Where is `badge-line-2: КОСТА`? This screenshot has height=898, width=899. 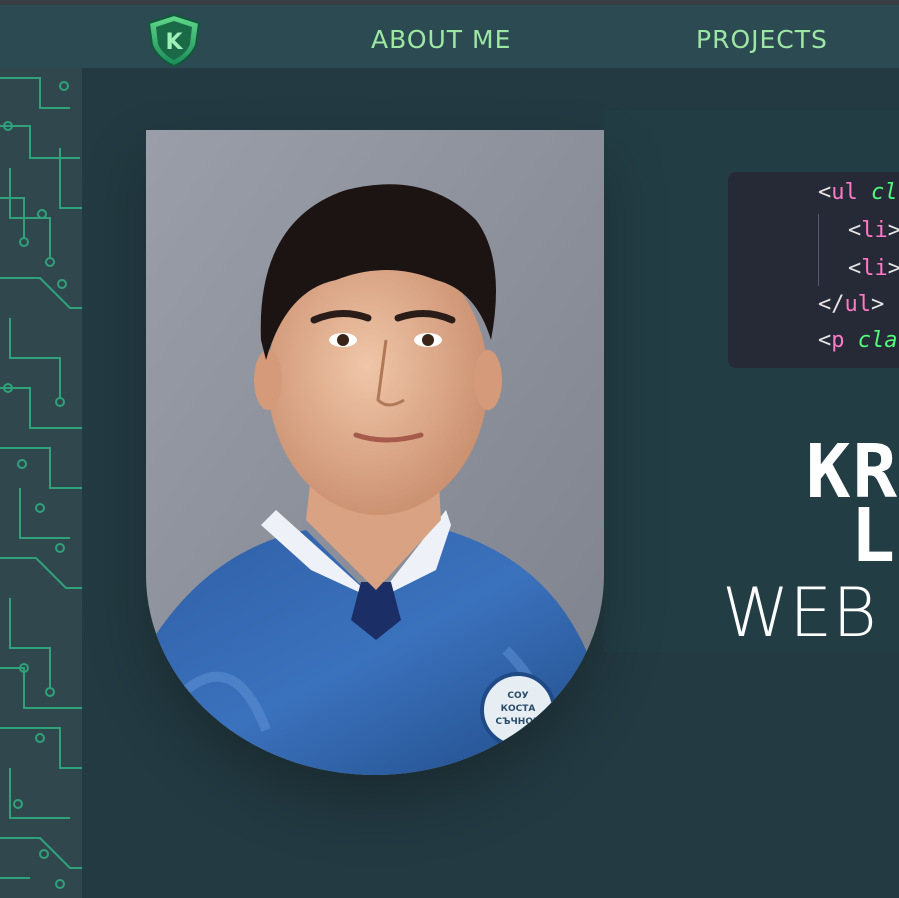 badge-line-2: КОСТА is located at coordinates (518, 709).